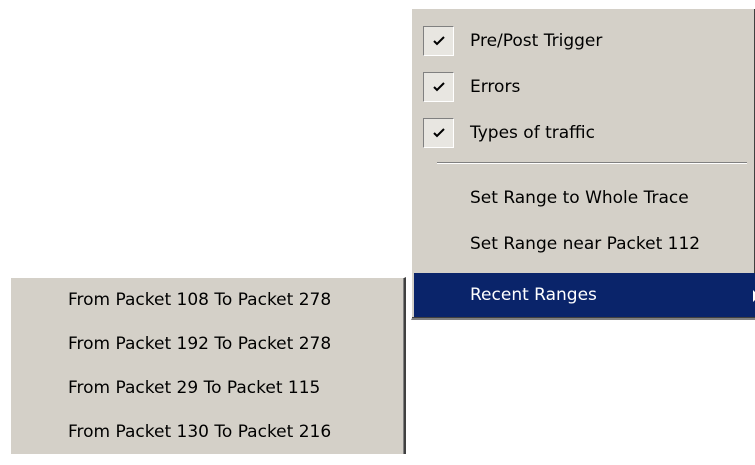 This screenshot has height=465, width=755. I want to click on menu-item-recent-ranges: Recent Ranges, so click(584, 295).